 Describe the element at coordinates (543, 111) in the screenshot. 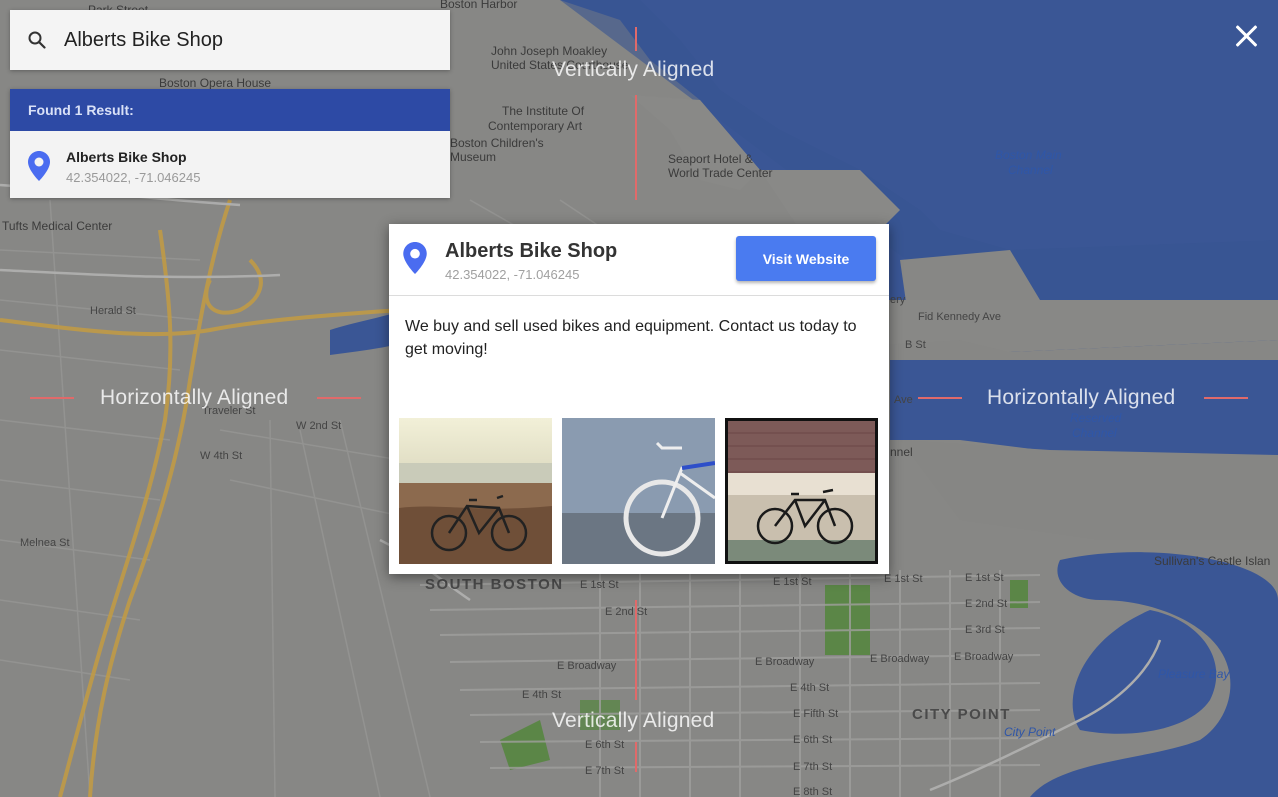

I see `map-label: The Institute Of` at that location.